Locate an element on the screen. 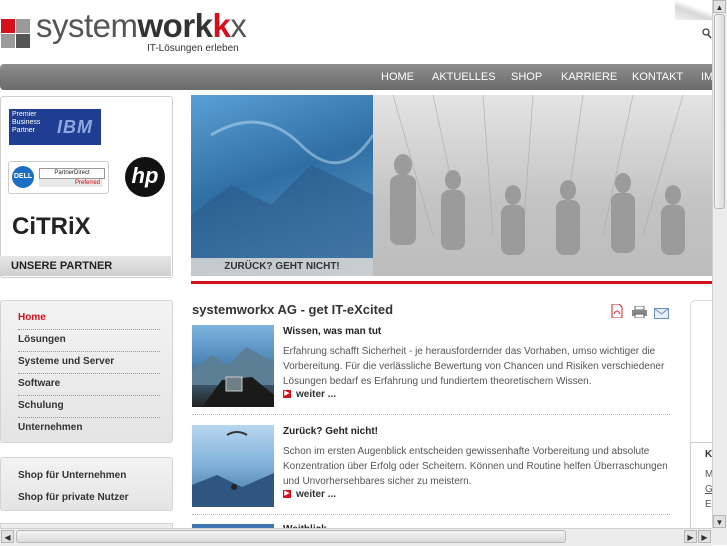 Image resolution: width=727 pixels, height=546 pixels. pdf-icon is located at coordinates (617, 311).